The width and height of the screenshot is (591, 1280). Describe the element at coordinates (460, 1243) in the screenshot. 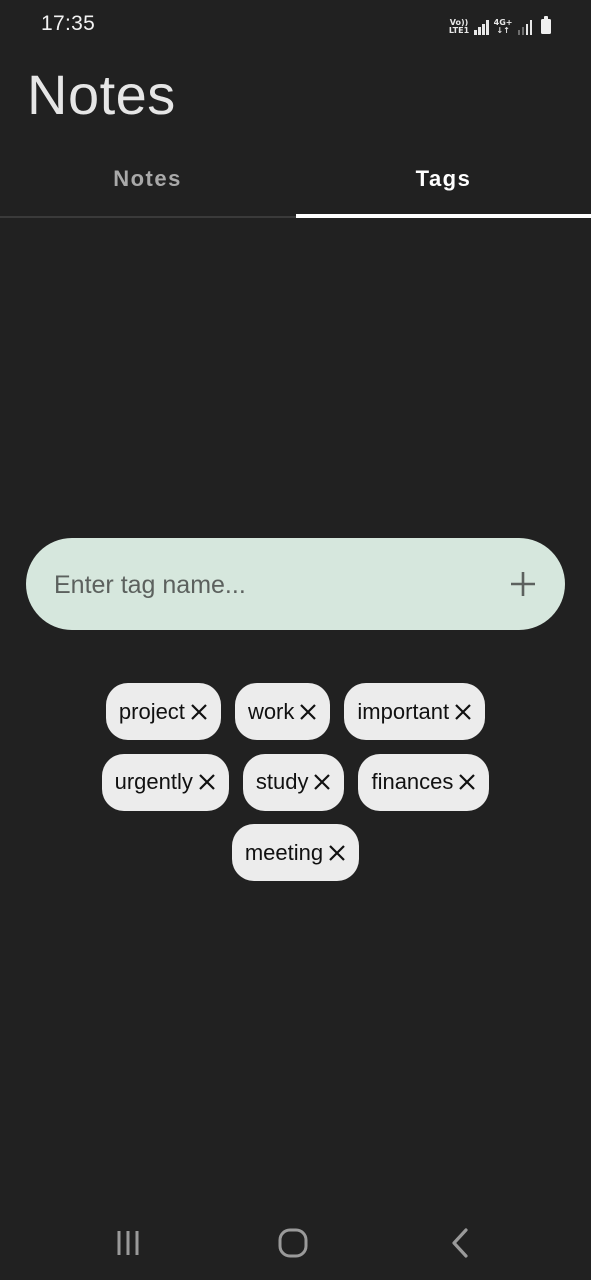

I see `back-icon` at that location.